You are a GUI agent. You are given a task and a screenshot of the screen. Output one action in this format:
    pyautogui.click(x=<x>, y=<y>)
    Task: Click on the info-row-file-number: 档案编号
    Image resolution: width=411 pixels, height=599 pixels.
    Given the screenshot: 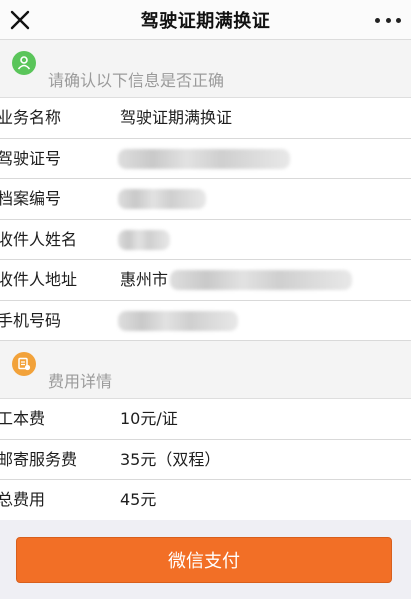 What is the action you would take?
    pyautogui.click(x=205, y=199)
    